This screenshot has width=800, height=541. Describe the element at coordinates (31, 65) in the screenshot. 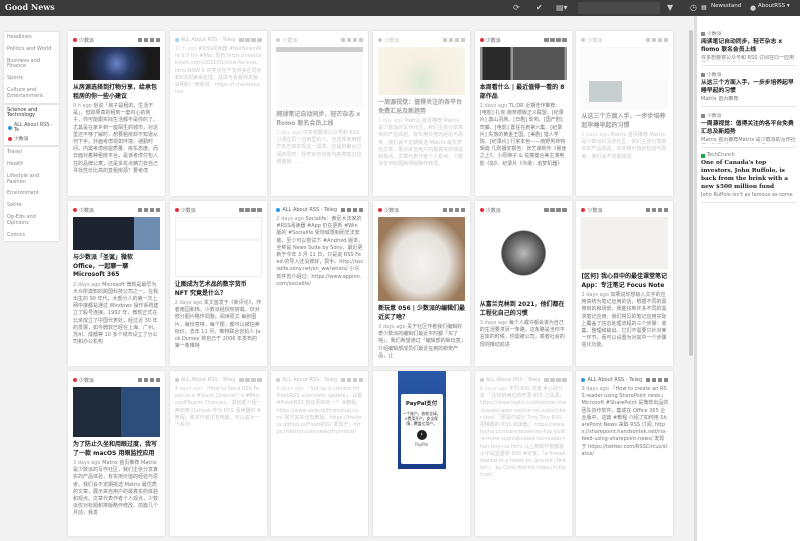

I see `sidebar-item: Business and Finance` at that location.